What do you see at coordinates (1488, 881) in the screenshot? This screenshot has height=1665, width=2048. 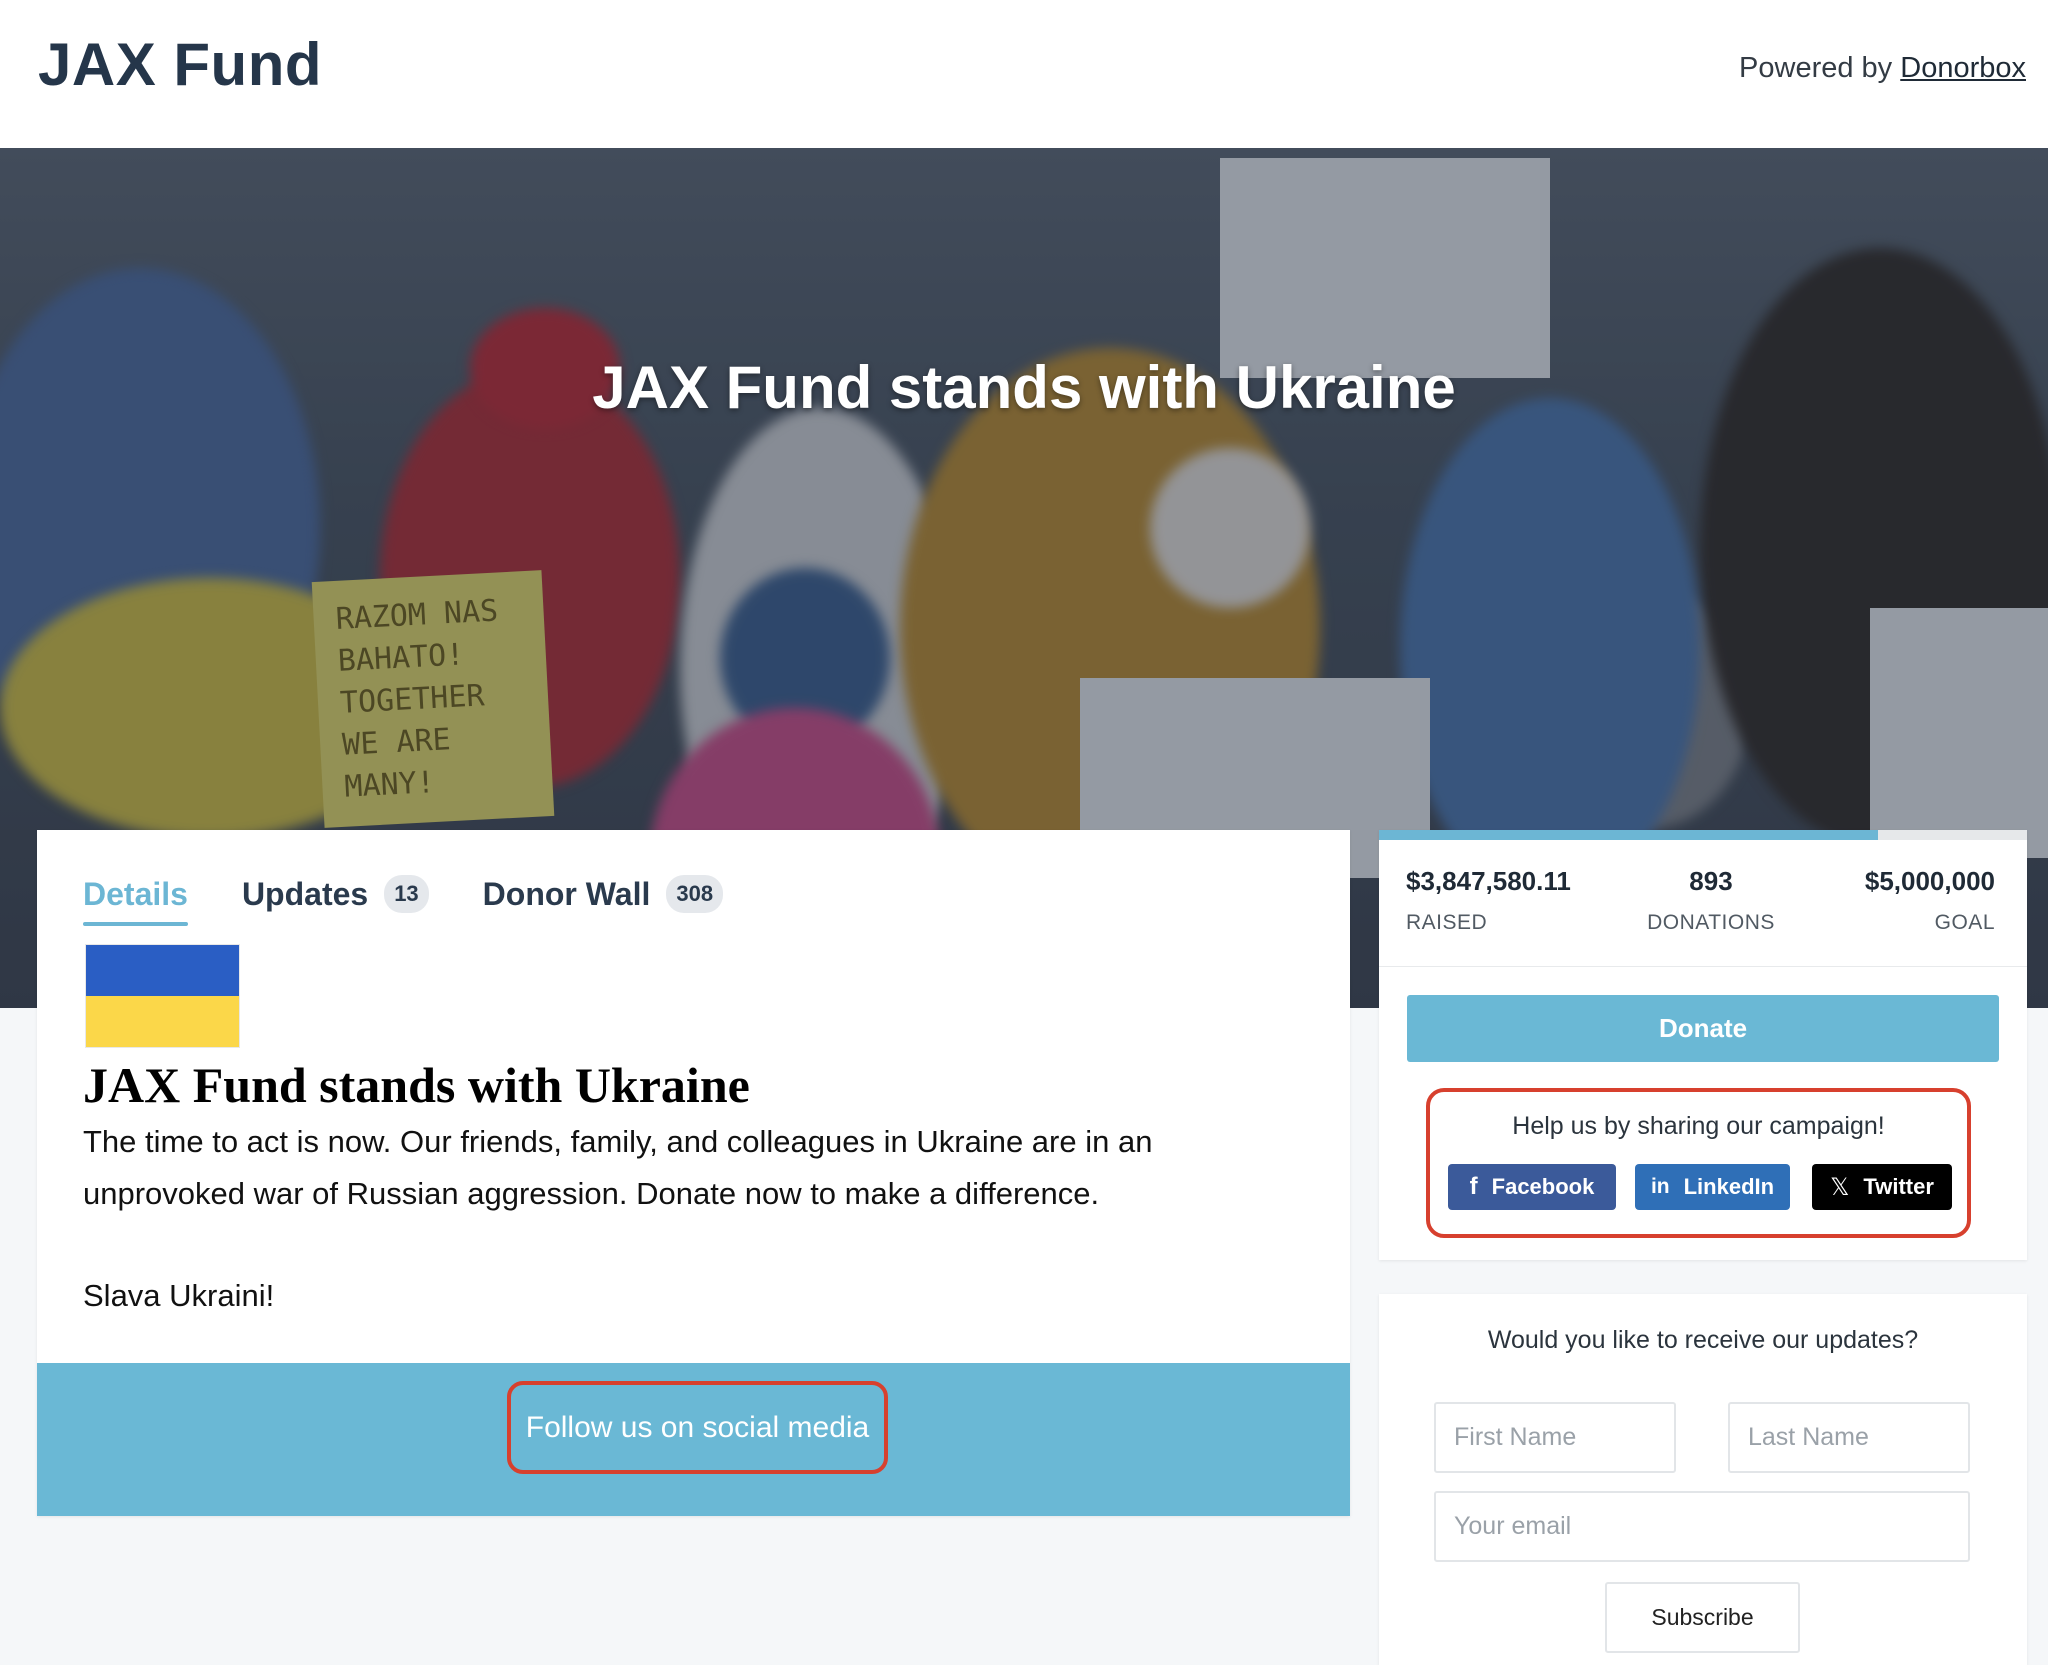 I see `raised-value: $3,847,580.11` at bounding box center [1488, 881].